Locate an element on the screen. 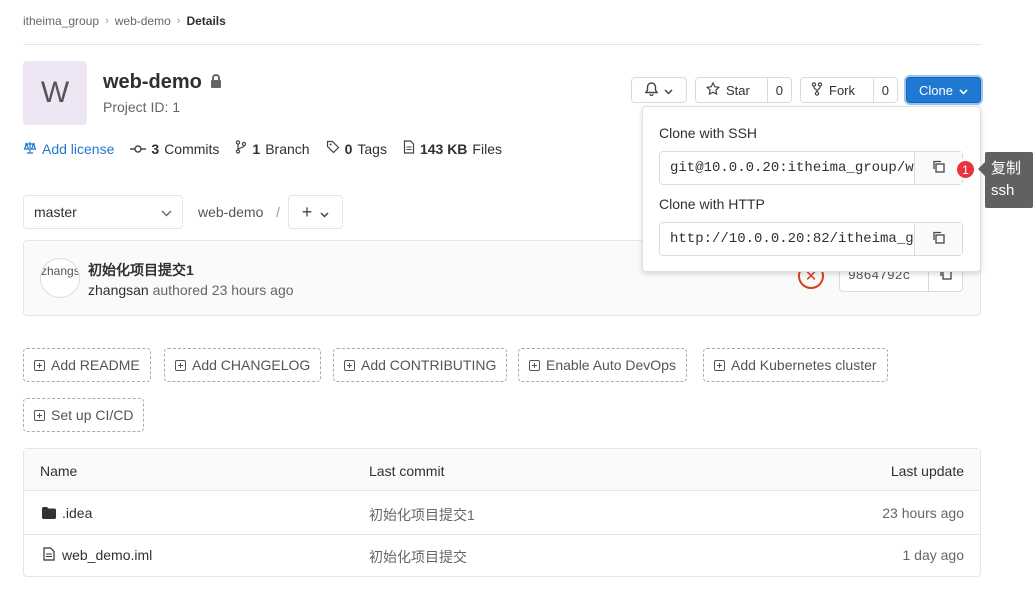 This screenshot has height=608, width=1035. branch-count: 1 is located at coordinates (256, 148).